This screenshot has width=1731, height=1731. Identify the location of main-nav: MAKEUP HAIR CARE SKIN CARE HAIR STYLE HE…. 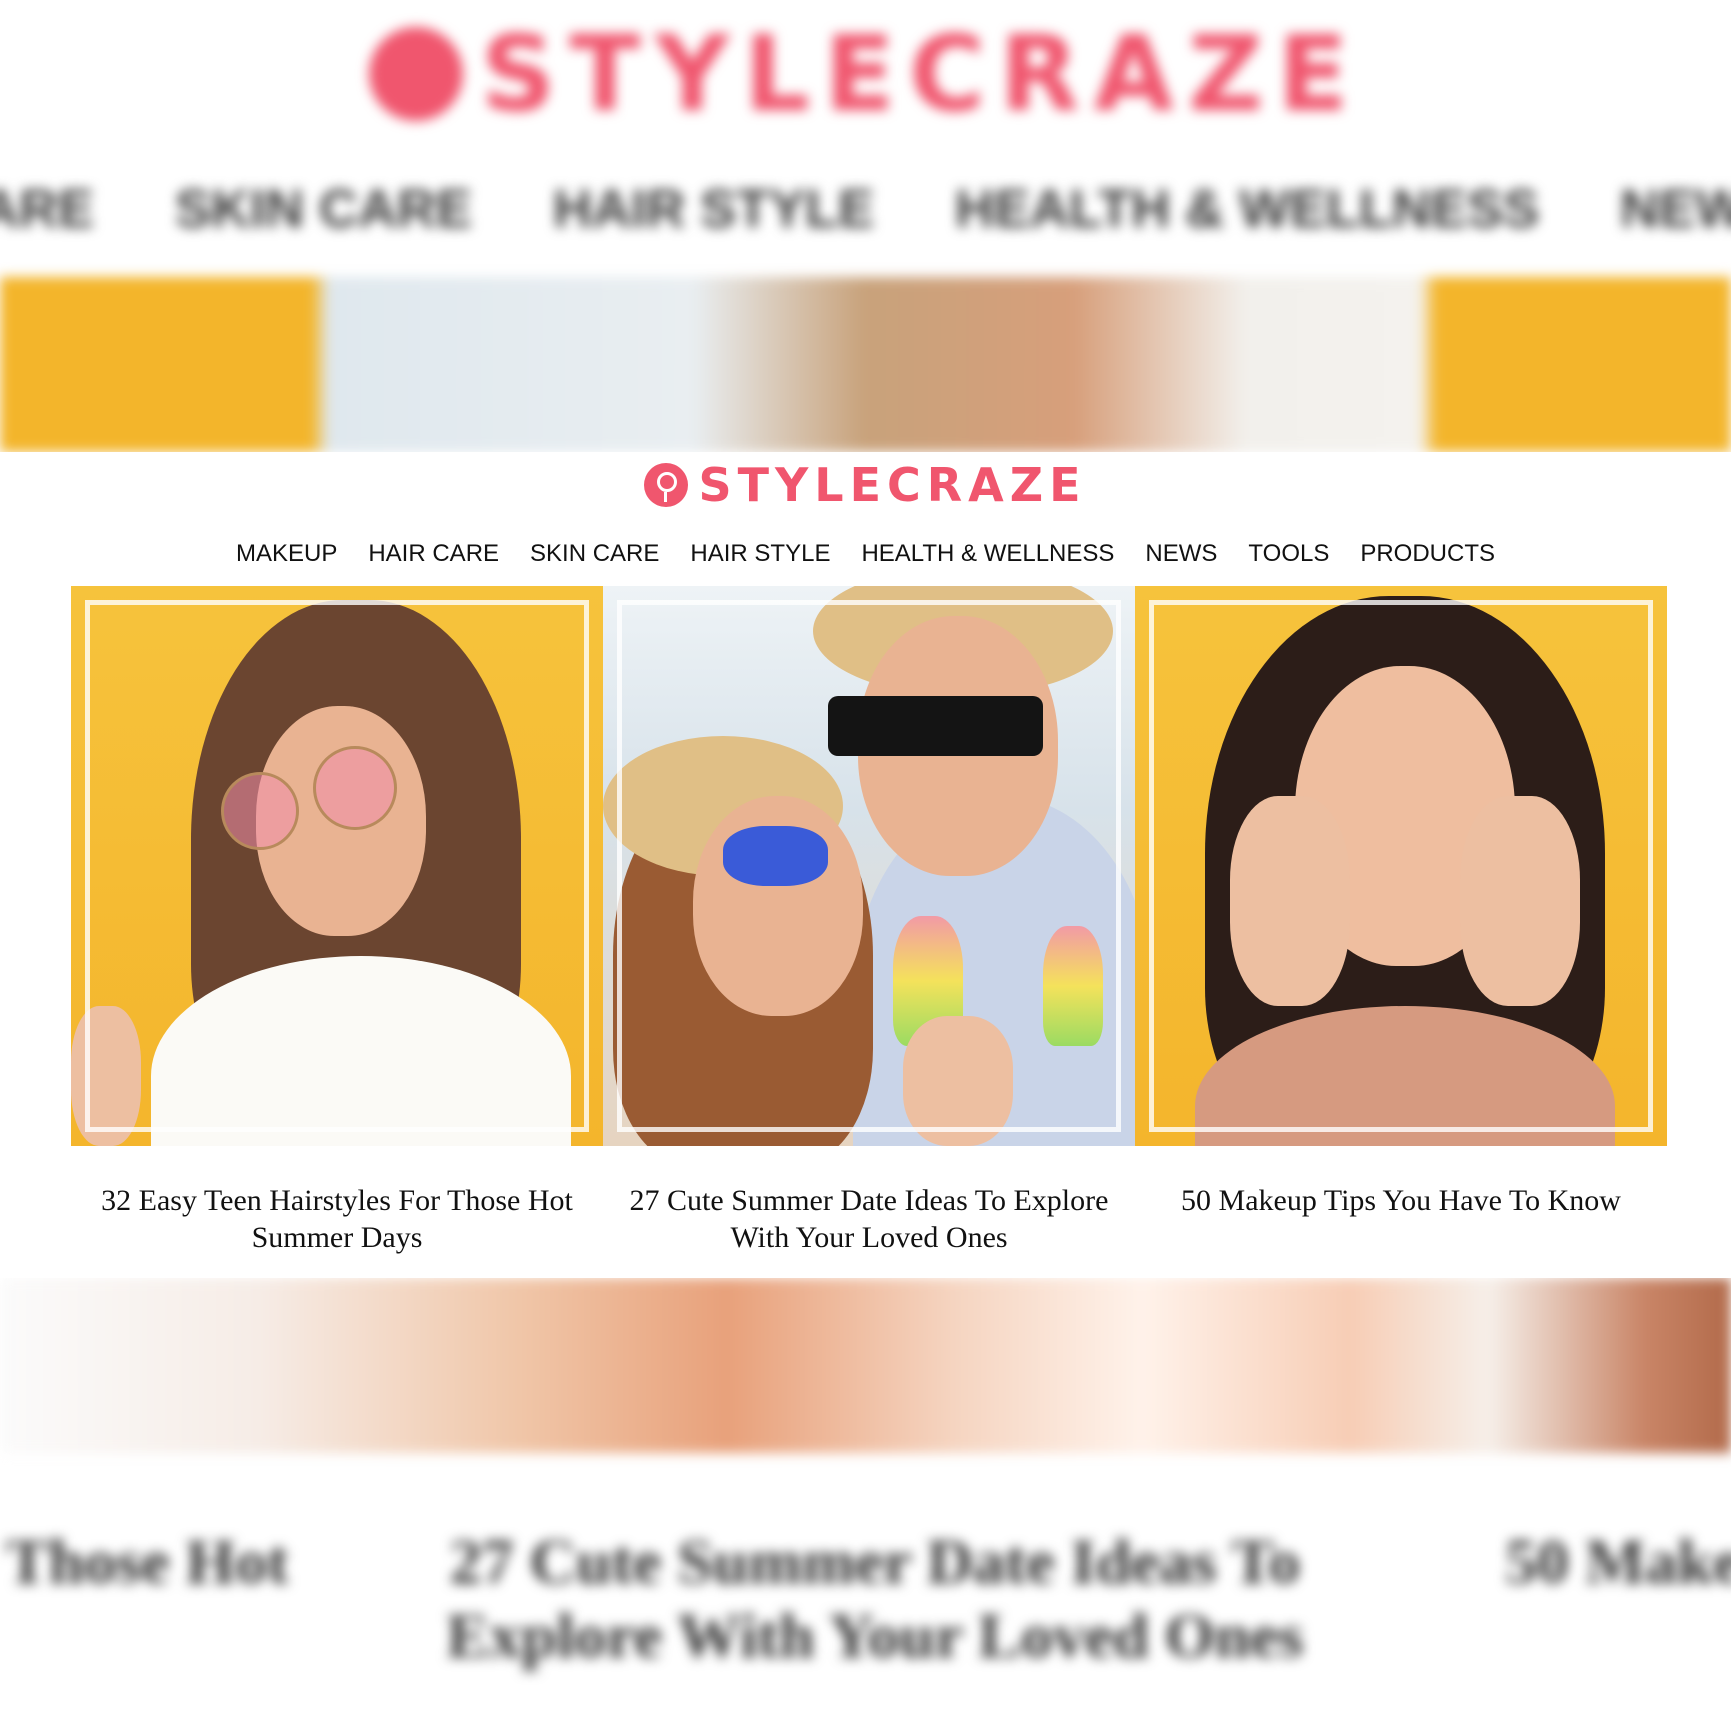
(865, 554).